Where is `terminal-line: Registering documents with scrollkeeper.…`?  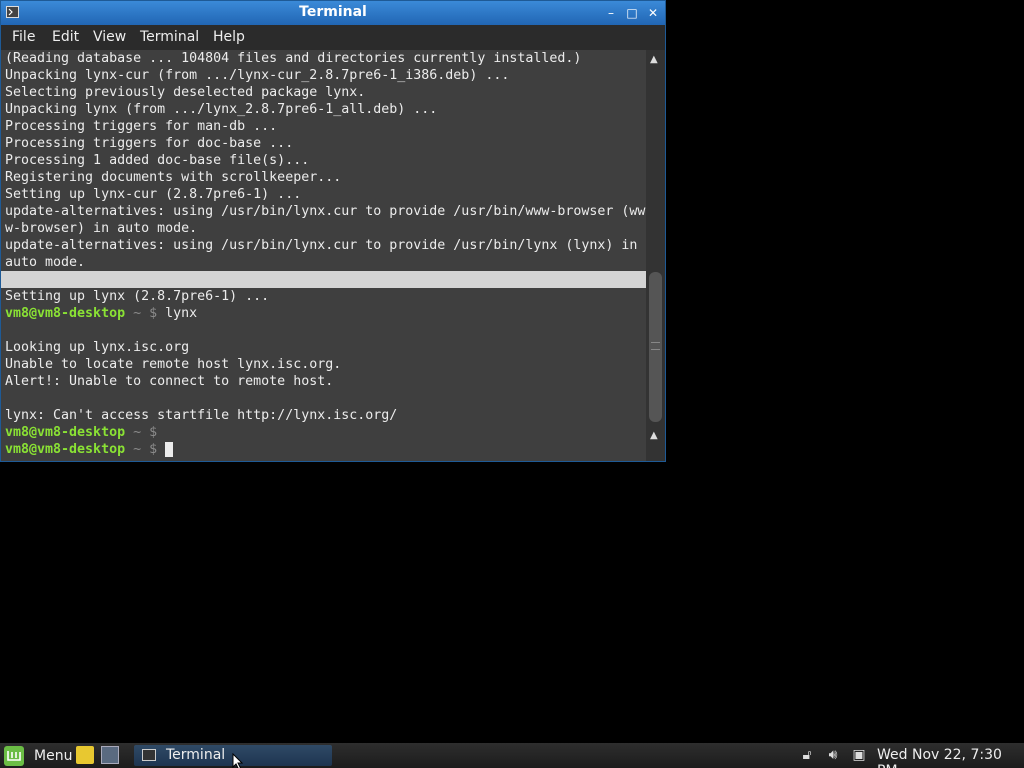
terminal-line: Registering documents with scrollkeeper.… is located at coordinates (173, 177).